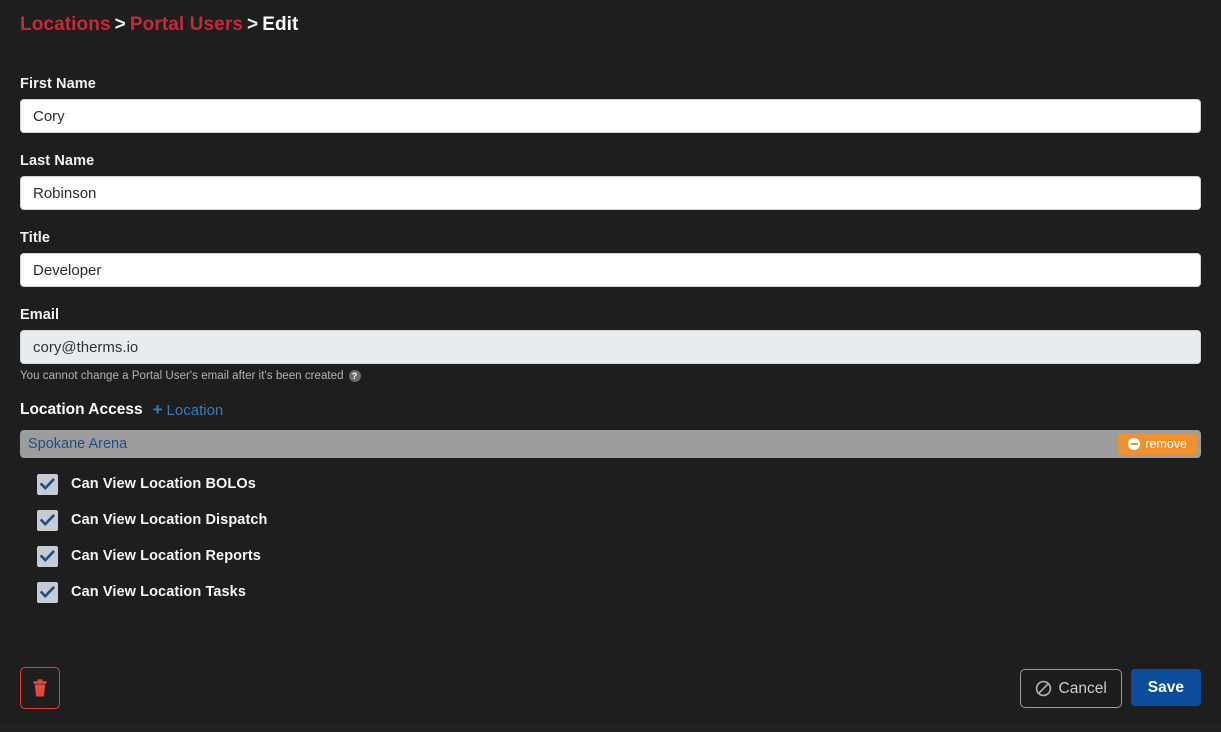  Describe the element at coordinates (610, 444) in the screenshot. I see `location-row: Spokane Arena remove` at that location.